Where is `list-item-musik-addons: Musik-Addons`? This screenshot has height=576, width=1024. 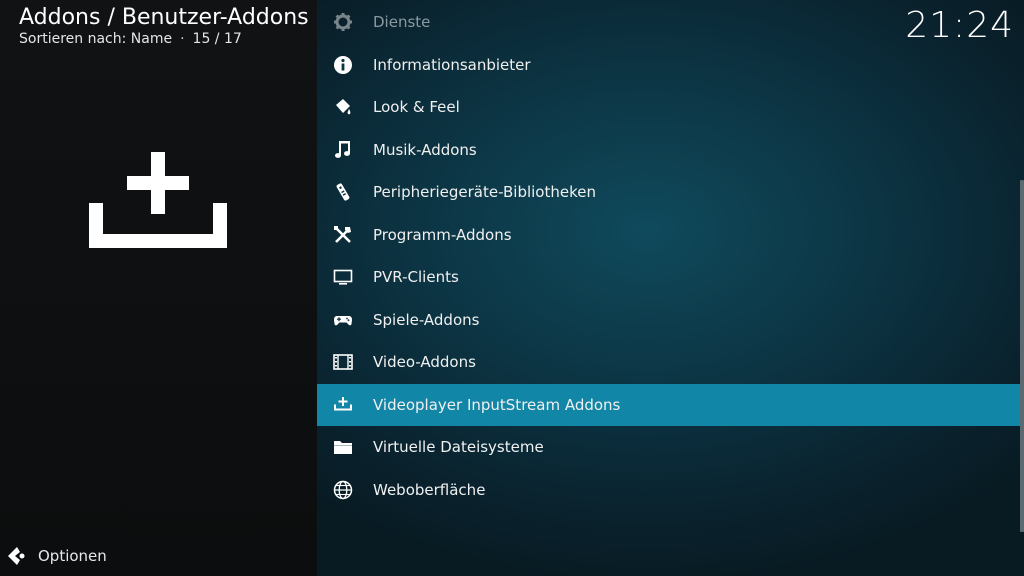 list-item-musik-addons: Musik-Addons is located at coordinates (668, 150).